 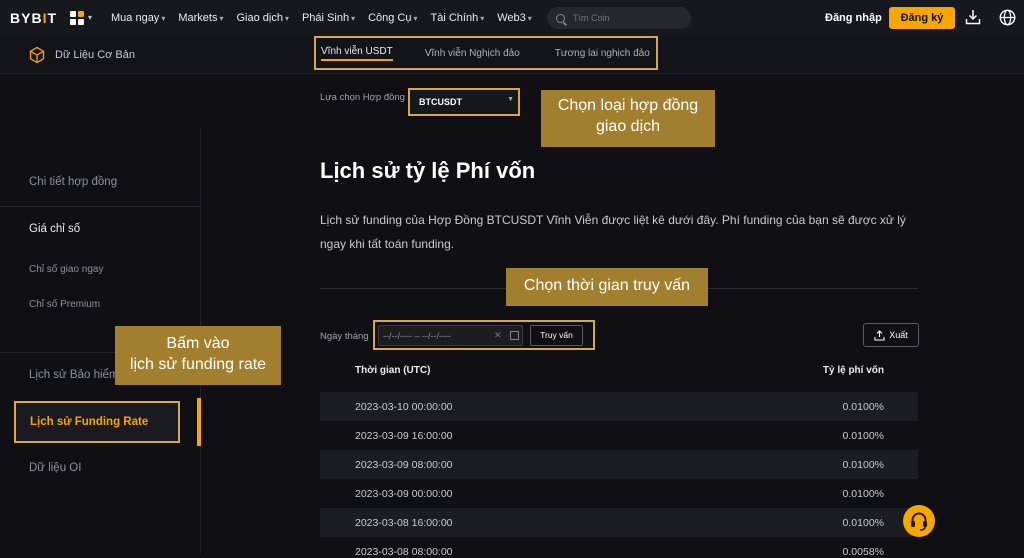 I want to click on logo-suffix: T, so click(x=52, y=18).